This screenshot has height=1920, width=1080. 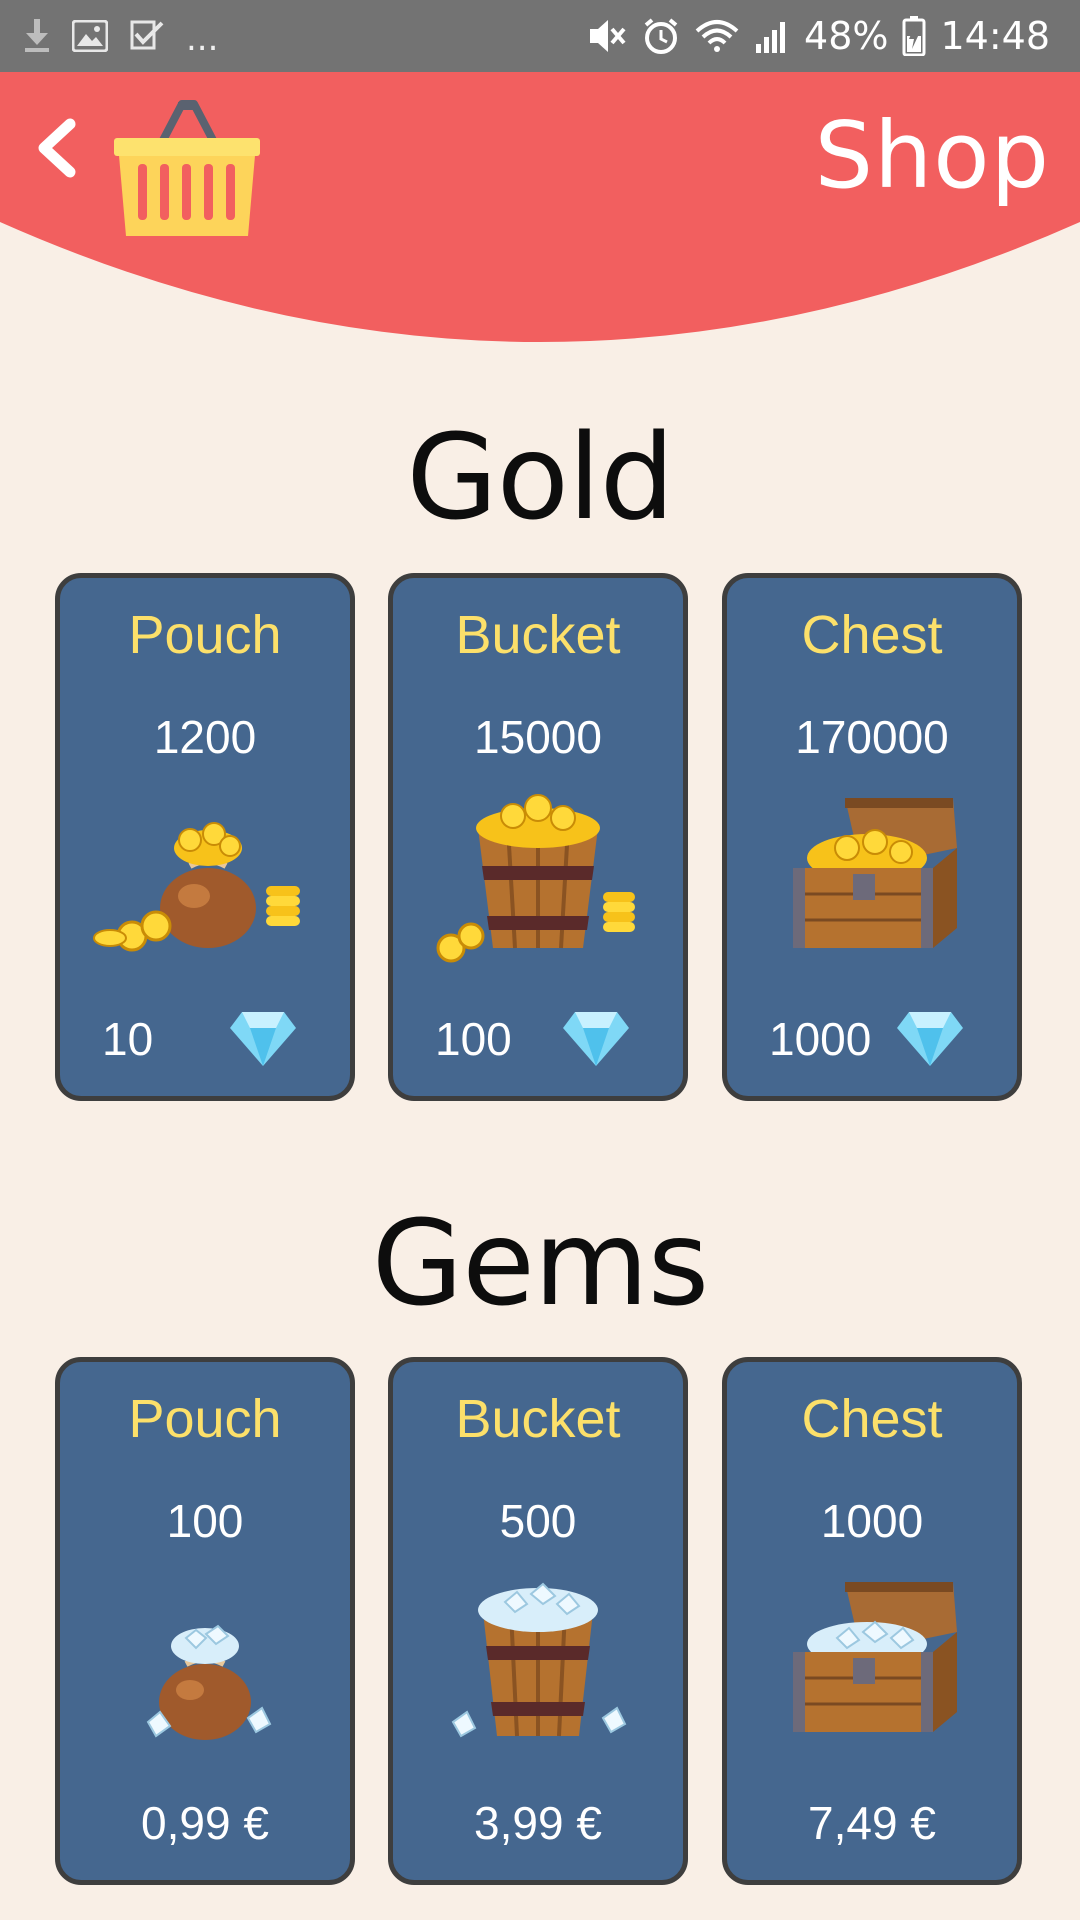 What do you see at coordinates (473, 1039) in the screenshot?
I see `price-value: 100` at bounding box center [473, 1039].